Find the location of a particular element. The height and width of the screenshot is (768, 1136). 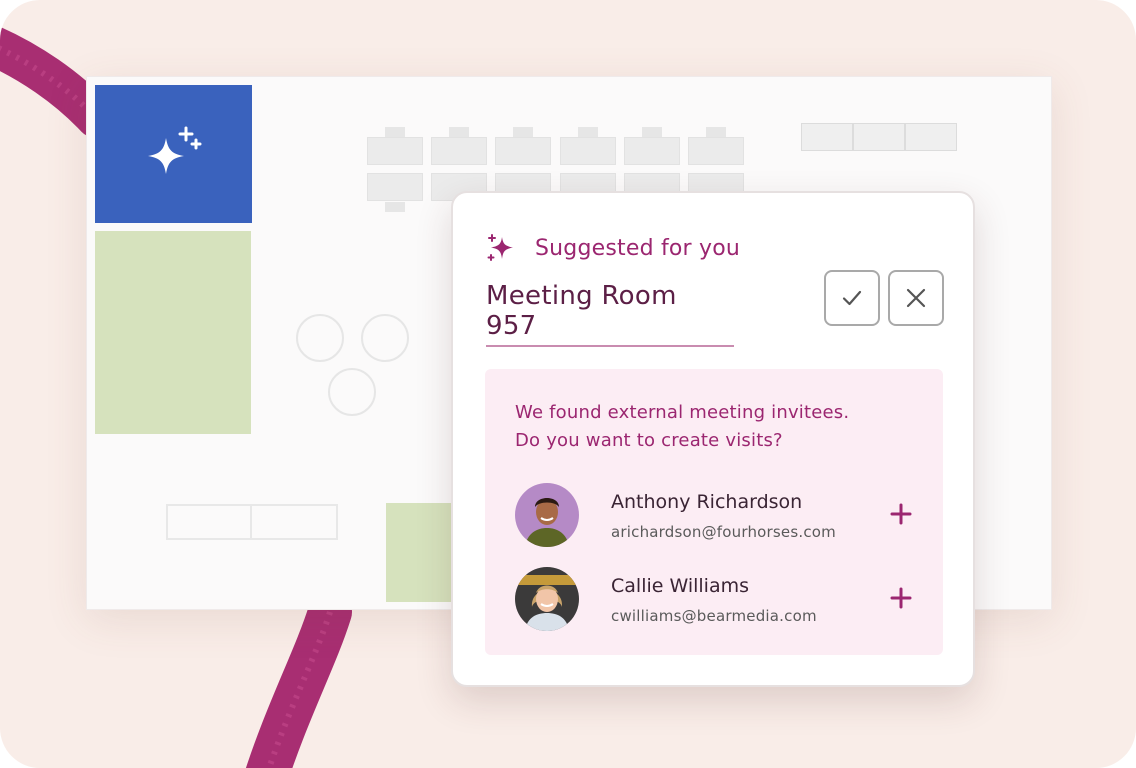

suggested-room-name: Meeting Room 957 is located at coordinates (610, 314).